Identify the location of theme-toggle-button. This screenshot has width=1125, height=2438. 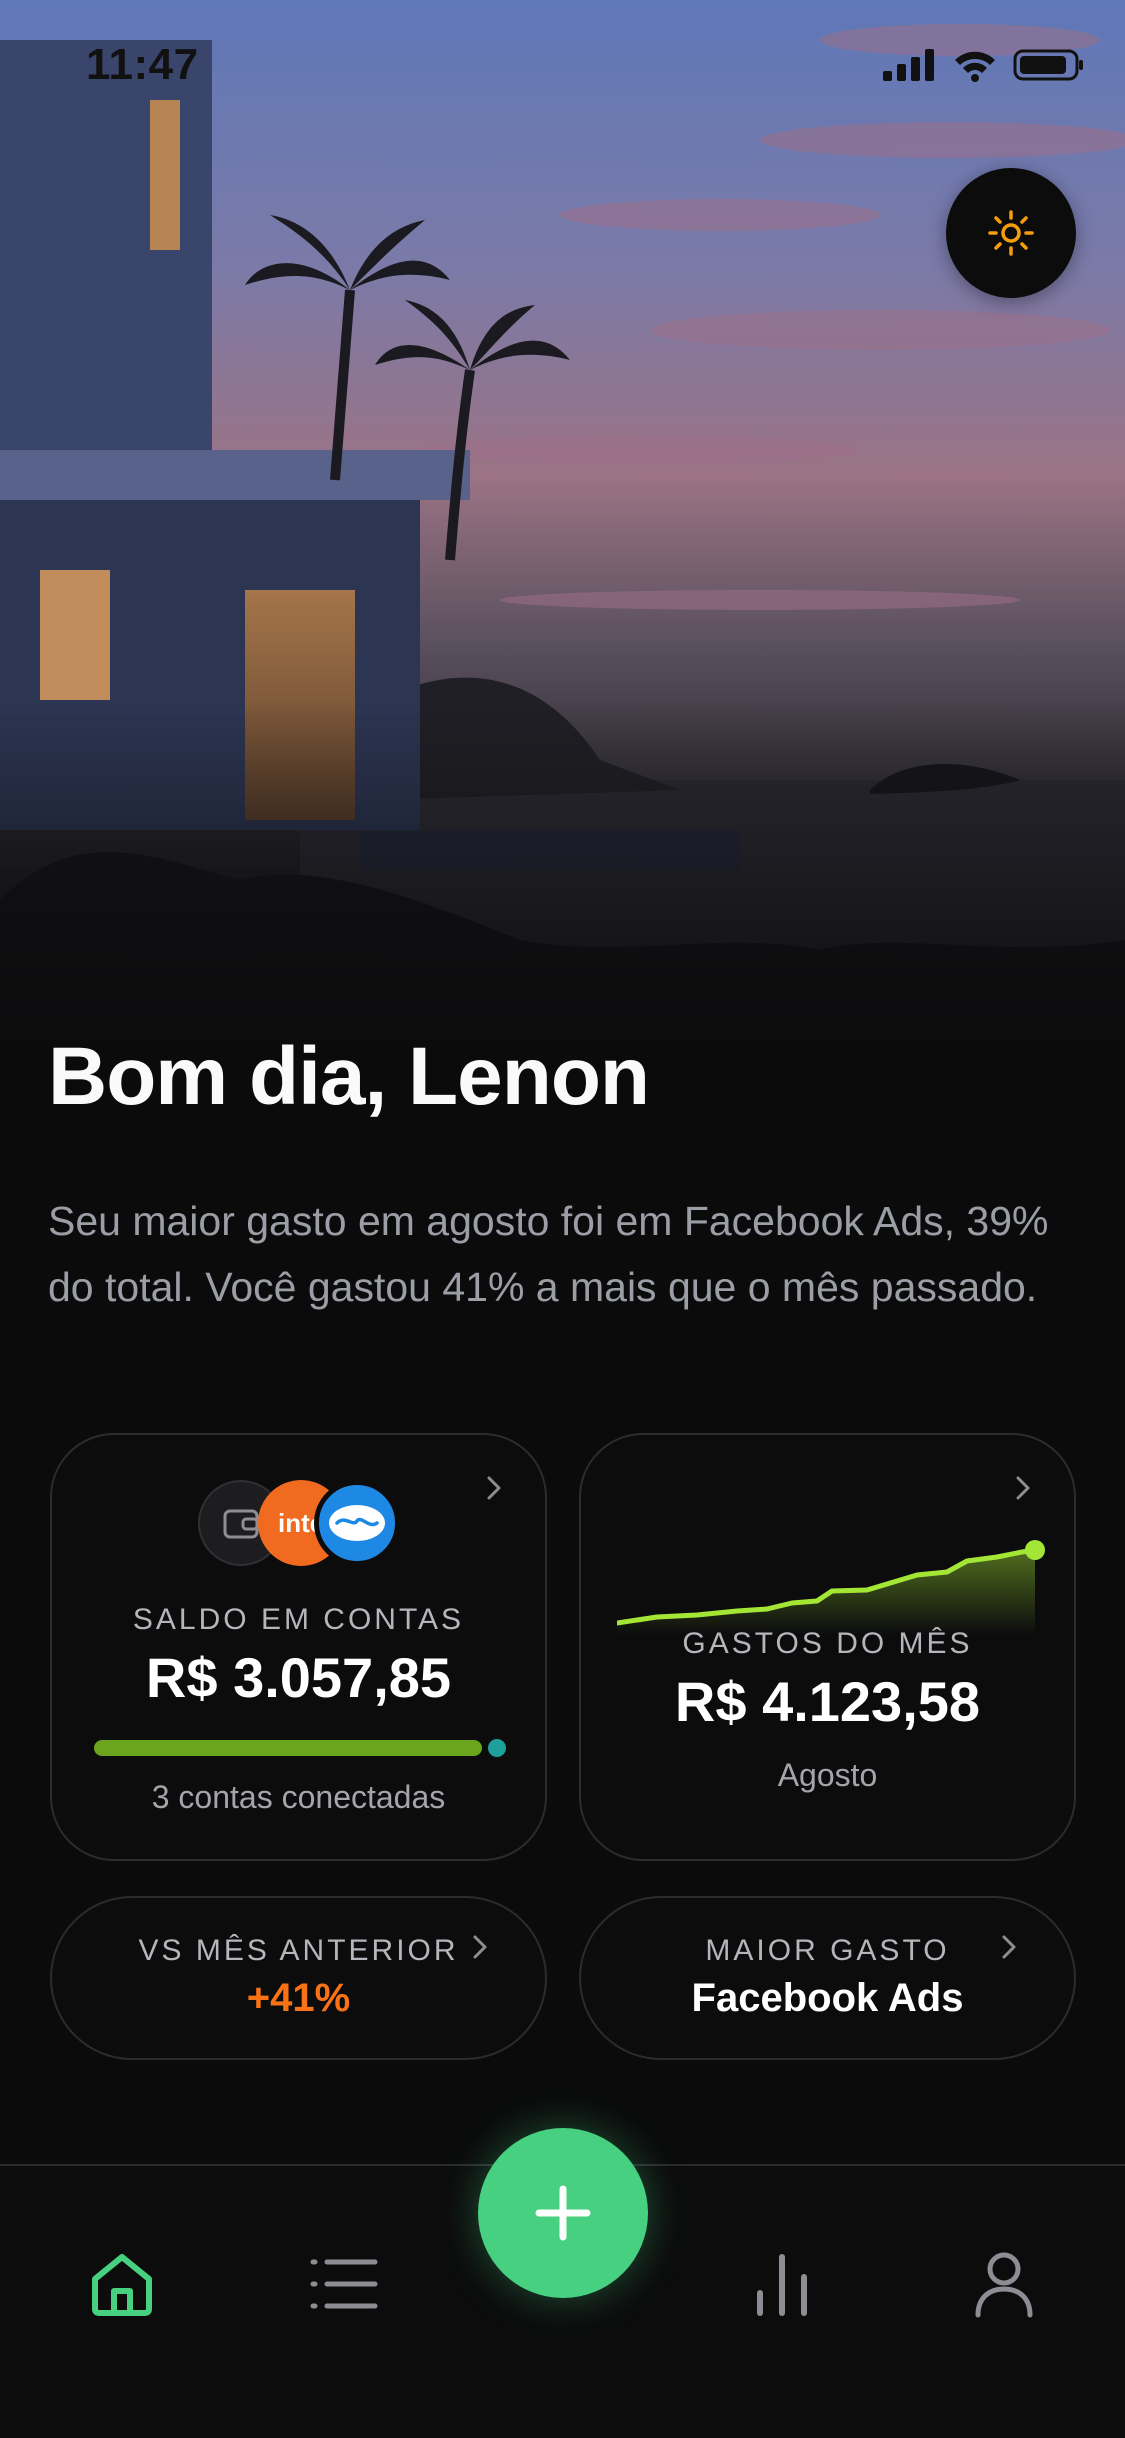
(1011, 233).